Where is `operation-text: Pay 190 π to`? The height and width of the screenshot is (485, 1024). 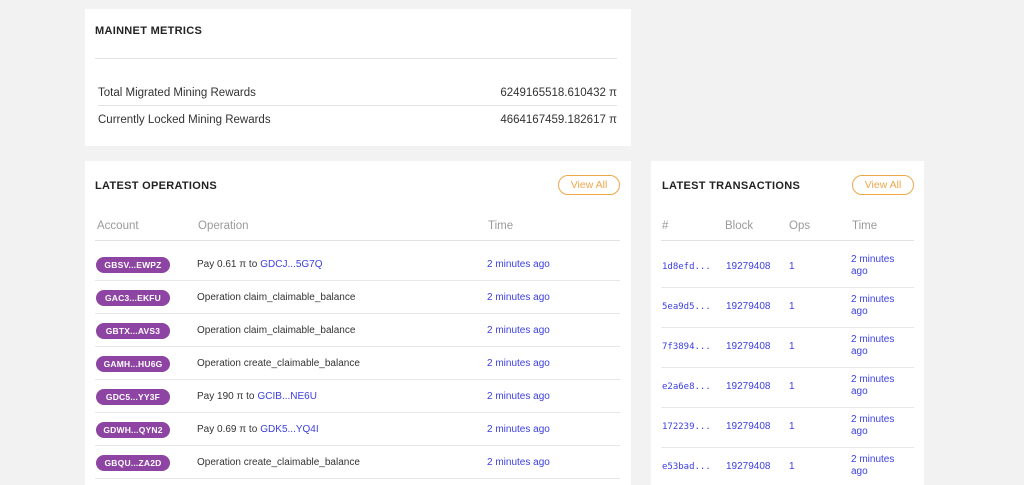 operation-text: Pay 190 π to is located at coordinates (226, 396).